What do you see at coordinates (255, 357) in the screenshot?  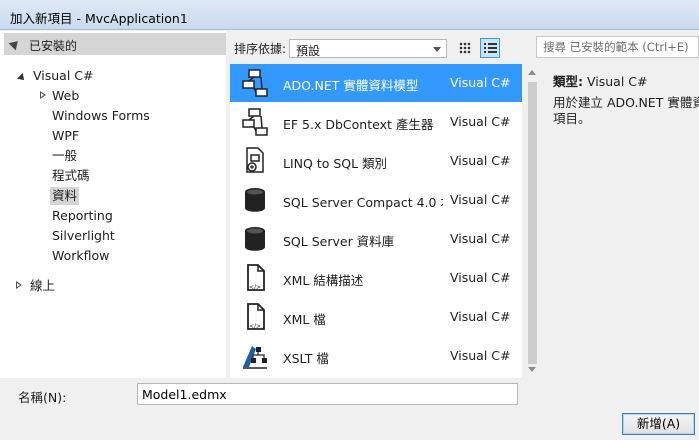 I see `xslt-file-icon` at bounding box center [255, 357].